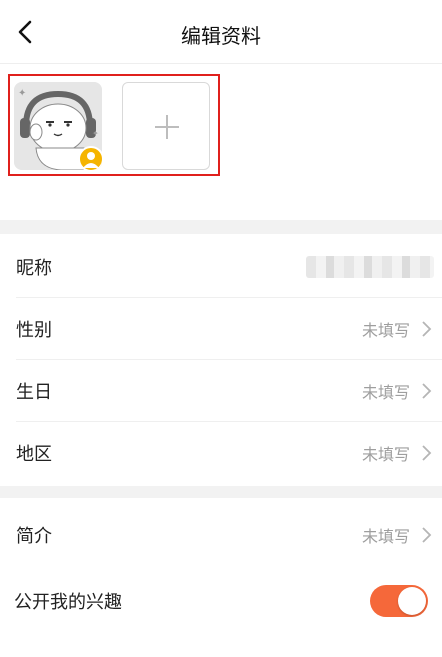 The height and width of the screenshot is (657, 442). What do you see at coordinates (385, 454) in the screenshot?
I see `region-value: 未填写` at bounding box center [385, 454].